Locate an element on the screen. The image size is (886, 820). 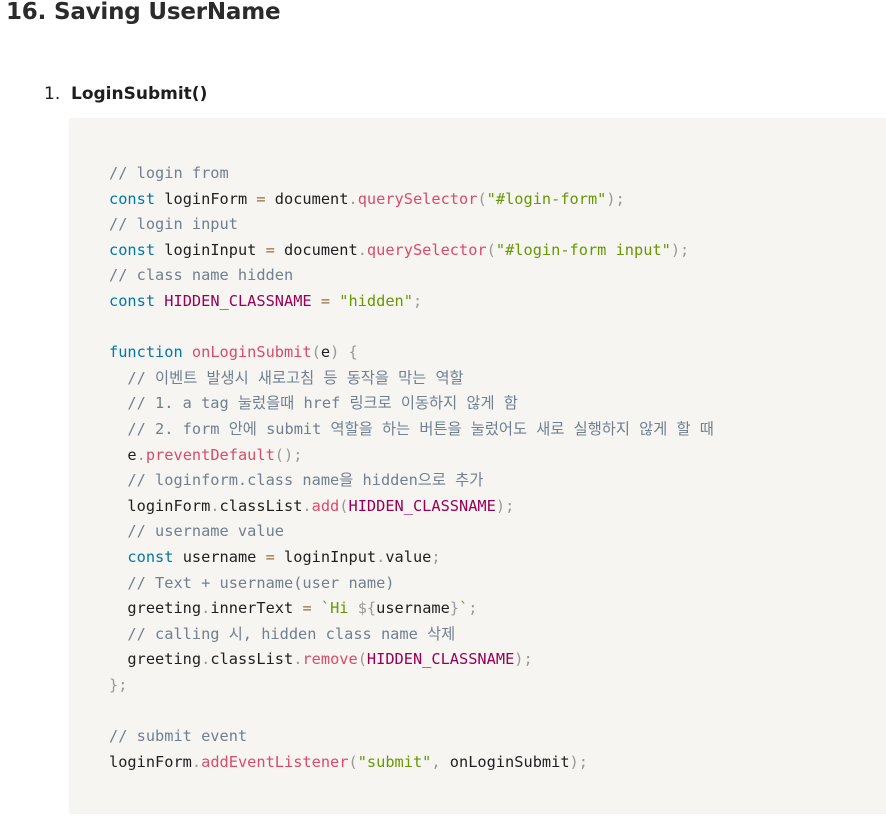
code-string: "submit" is located at coordinates (394, 761).